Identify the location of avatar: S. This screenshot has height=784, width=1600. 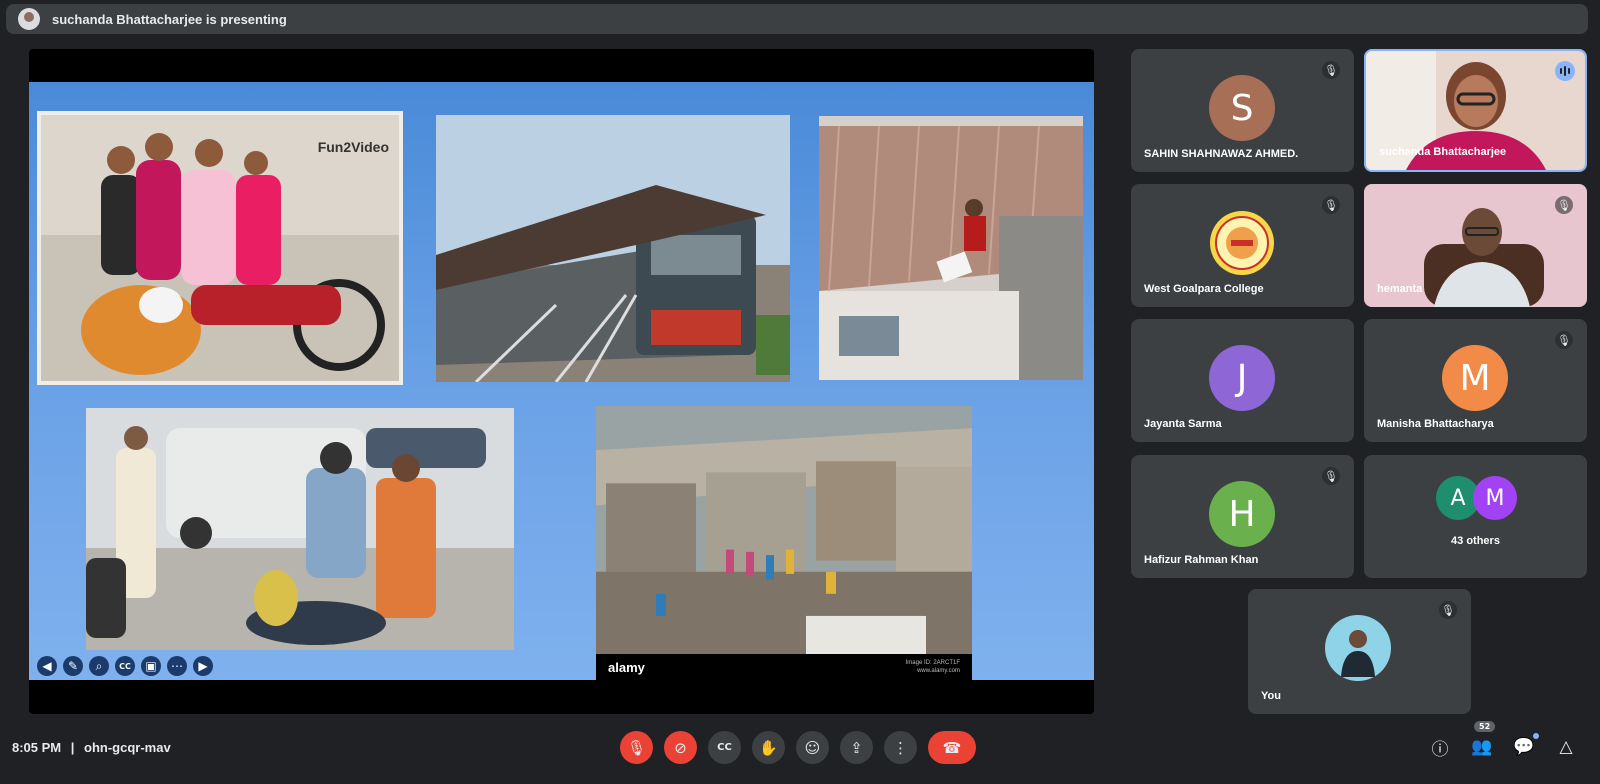
(1242, 108).